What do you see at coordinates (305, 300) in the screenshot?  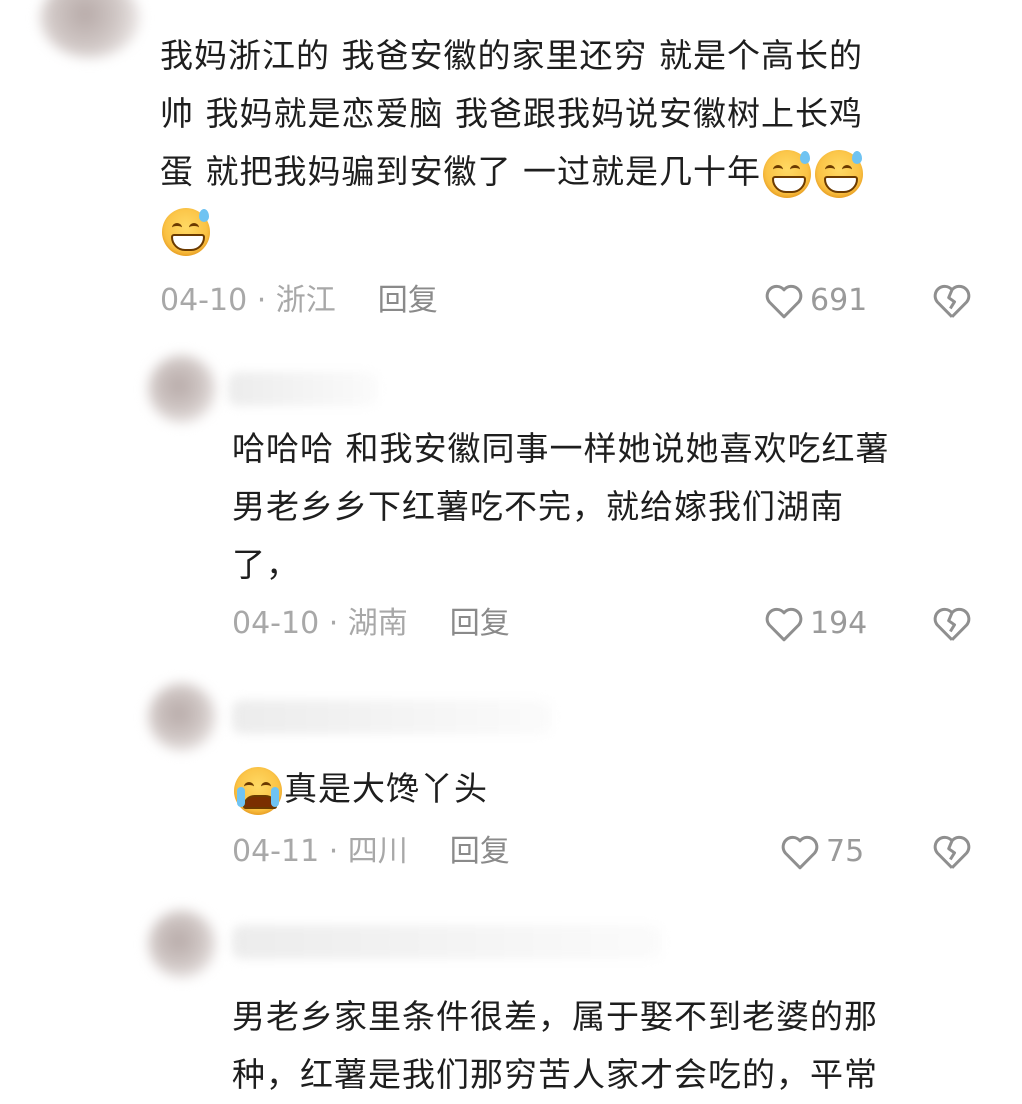 I see `comment-region: 浙江` at bounding box center [305, 300].